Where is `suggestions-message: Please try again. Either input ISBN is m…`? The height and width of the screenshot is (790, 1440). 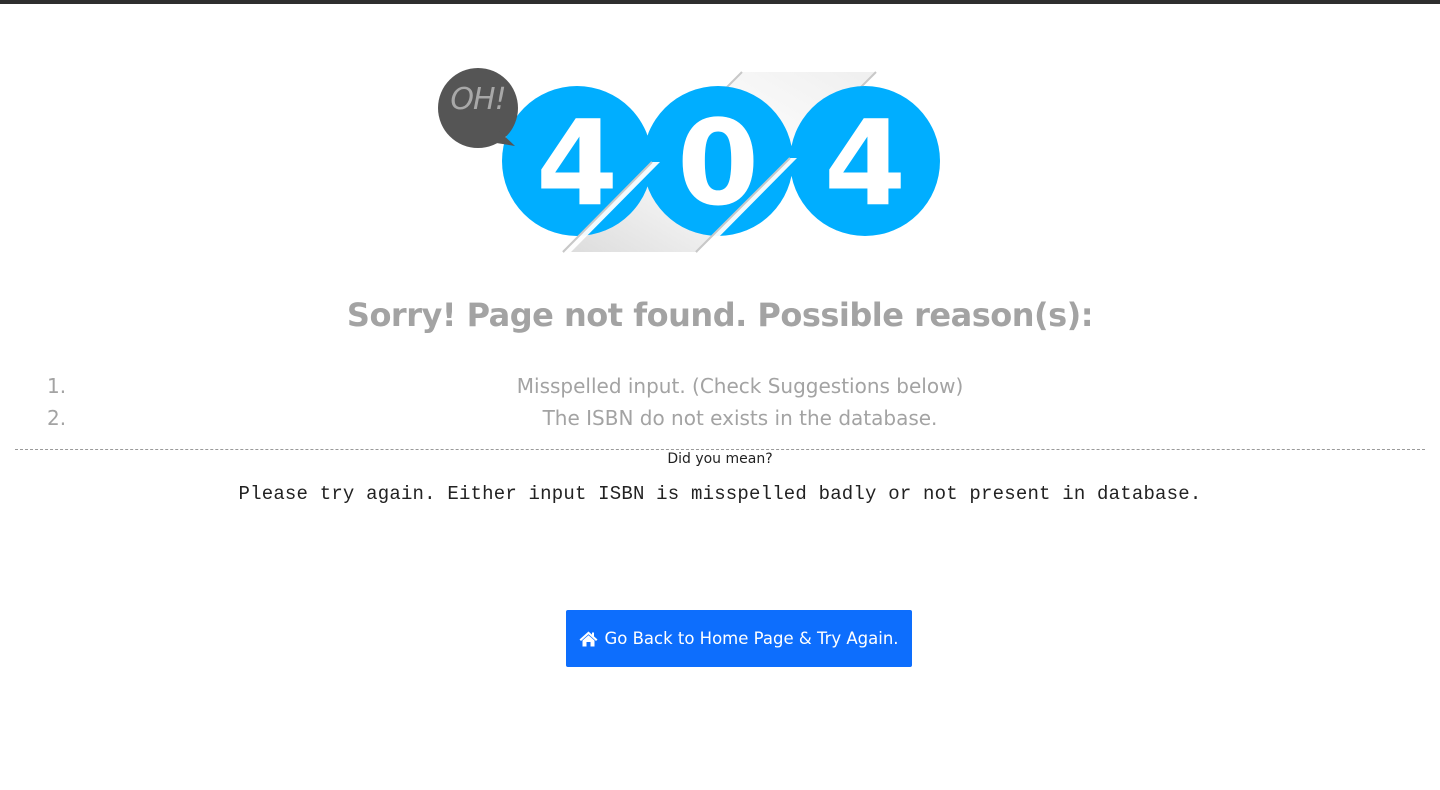
suggestions-message: Please try again. Either input ISBN is m… is located at coordinates (720, 494).